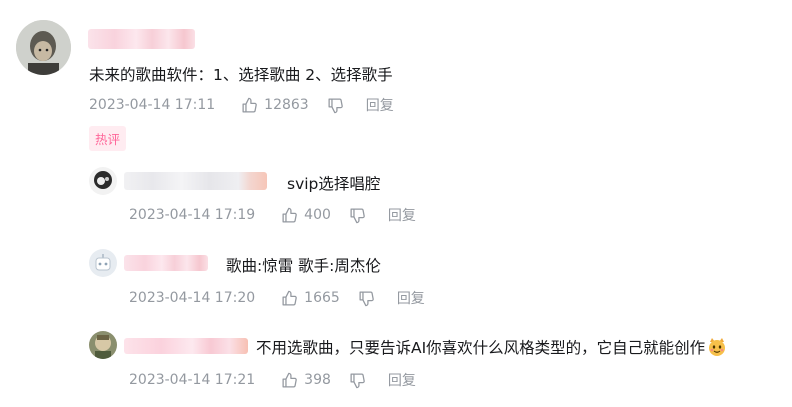  I want to click on like-count: 1665, so click(322, 298).